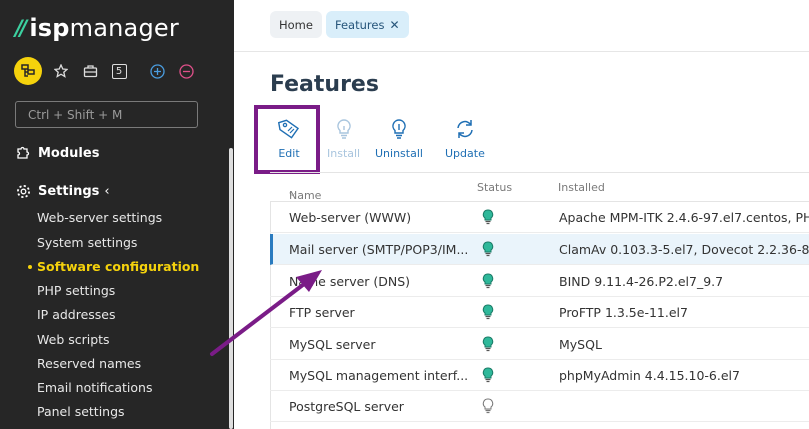 This screenshot has width=809, height=429. Describe the element at coordinates (231, 288) in the screenshot. I see `sidebar-scrollbar` at that location.